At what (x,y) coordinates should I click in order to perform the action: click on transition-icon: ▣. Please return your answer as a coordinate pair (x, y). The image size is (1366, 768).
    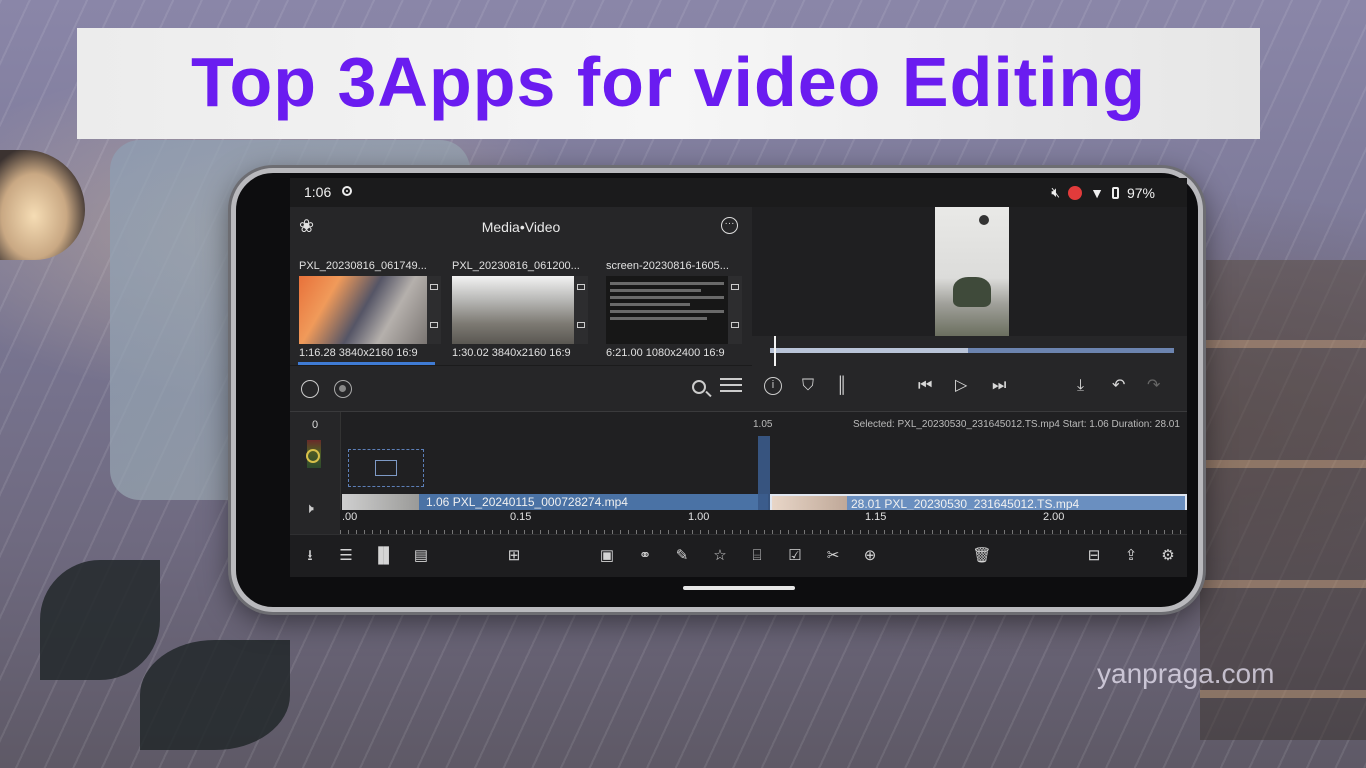
    Looking at the image, I should click on (607, 556).